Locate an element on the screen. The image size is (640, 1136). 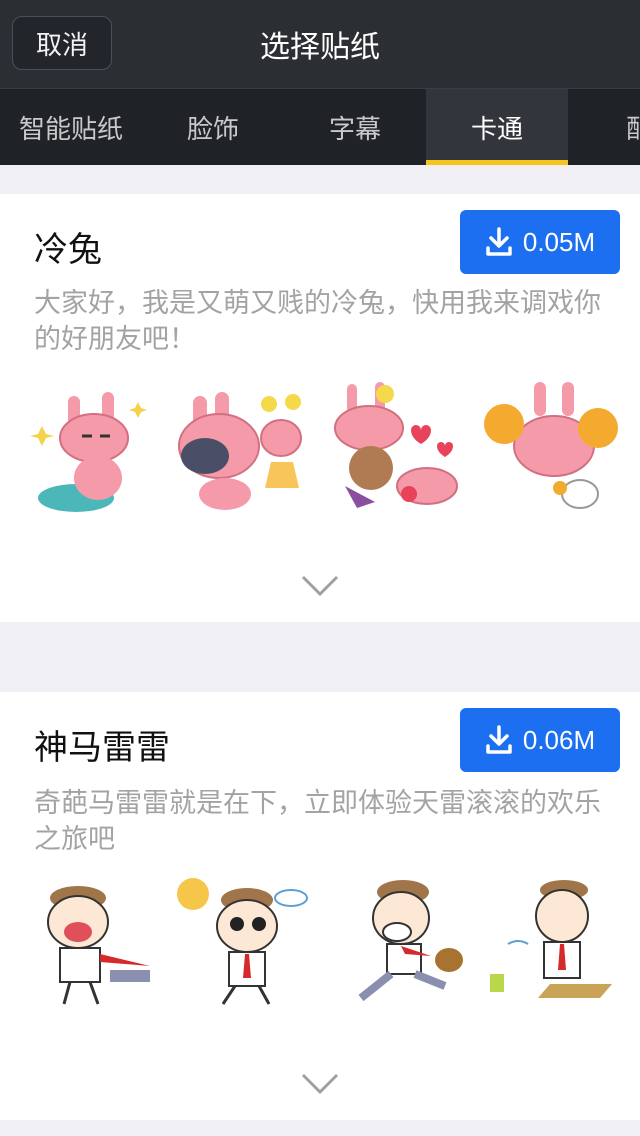
category-tabs: 智能贴纸 脸饰 字幕 卡通 配 is located at coordinates (320, 126).